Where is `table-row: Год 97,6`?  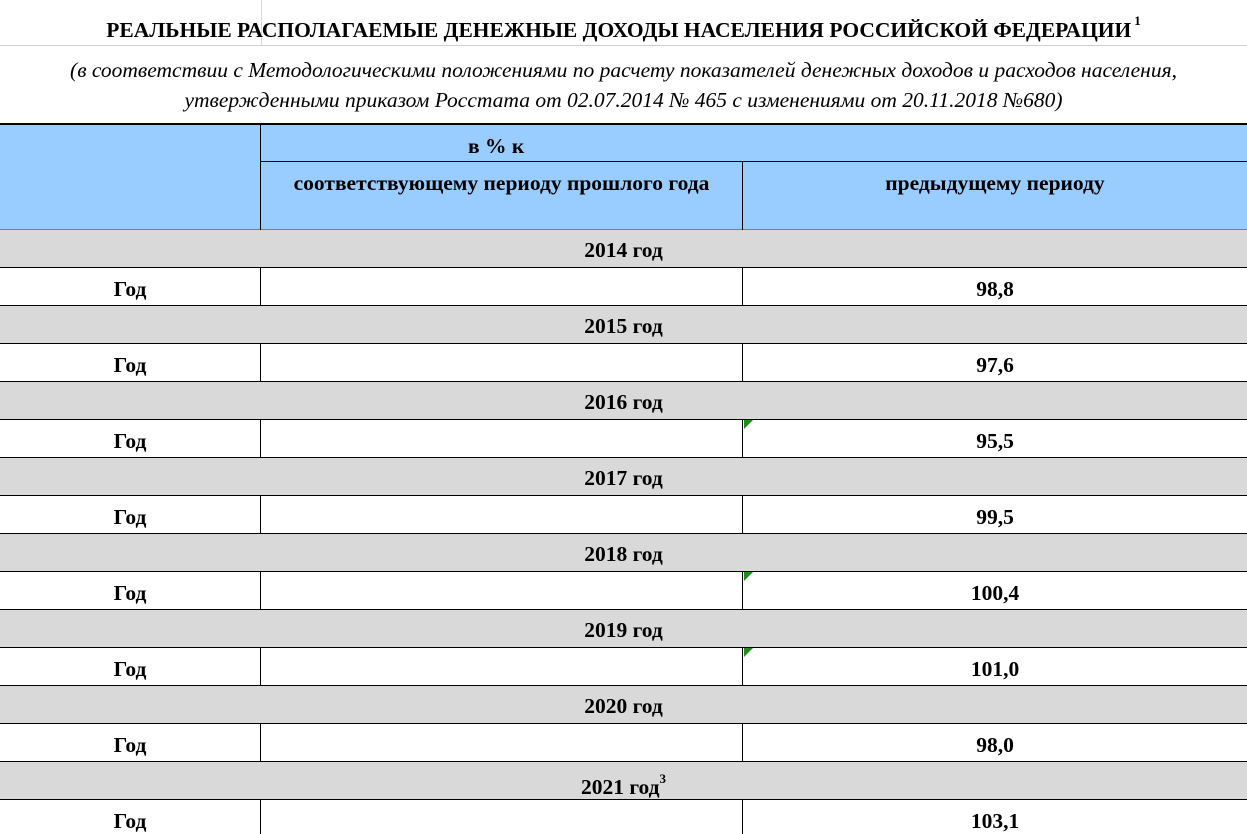 table-row: Год 97,6 is located at coordinates (623, 363).